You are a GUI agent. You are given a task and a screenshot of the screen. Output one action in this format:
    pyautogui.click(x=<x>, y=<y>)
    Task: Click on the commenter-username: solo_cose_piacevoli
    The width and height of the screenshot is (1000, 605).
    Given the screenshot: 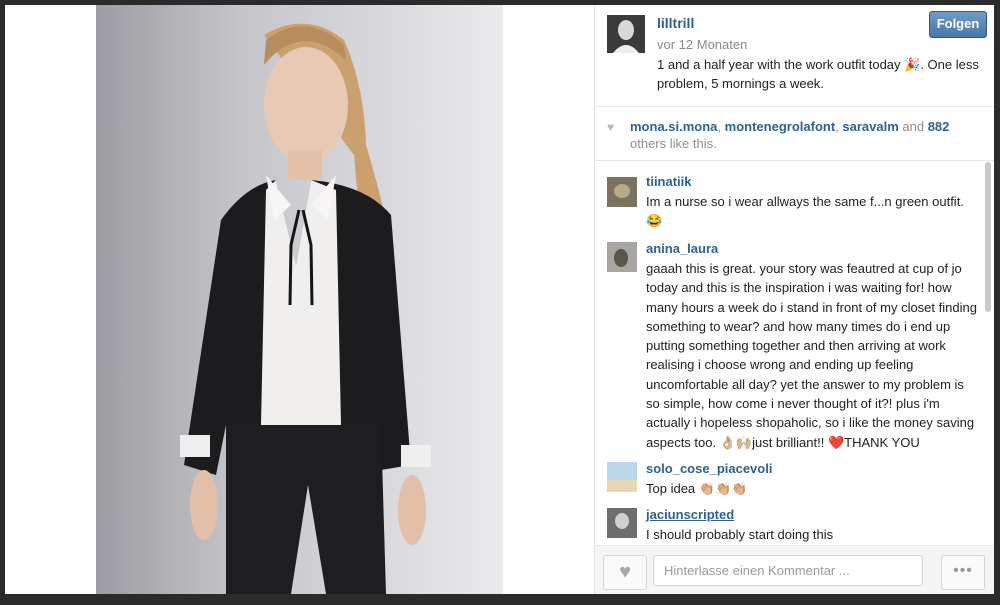 What is the action you would take?
    pyautogui.click(x=709, y=468)
    